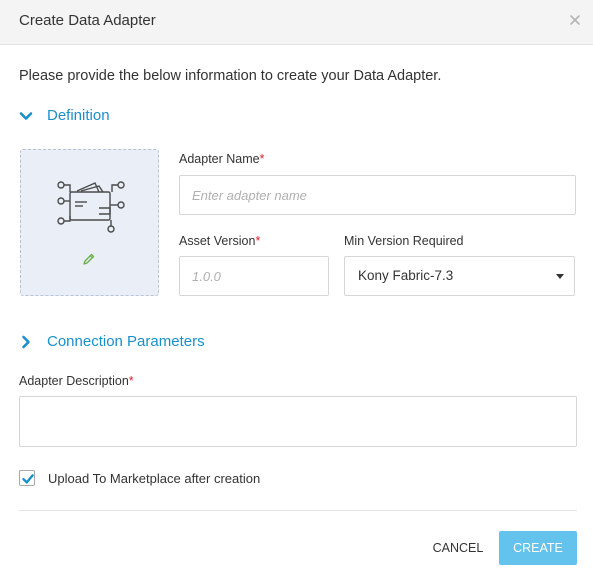  What do you see at coordinates (406, 275) in the screenshot?
I see `min-version-selected-value: Kony Fabric-7.3` at bounding box center [406, 275].